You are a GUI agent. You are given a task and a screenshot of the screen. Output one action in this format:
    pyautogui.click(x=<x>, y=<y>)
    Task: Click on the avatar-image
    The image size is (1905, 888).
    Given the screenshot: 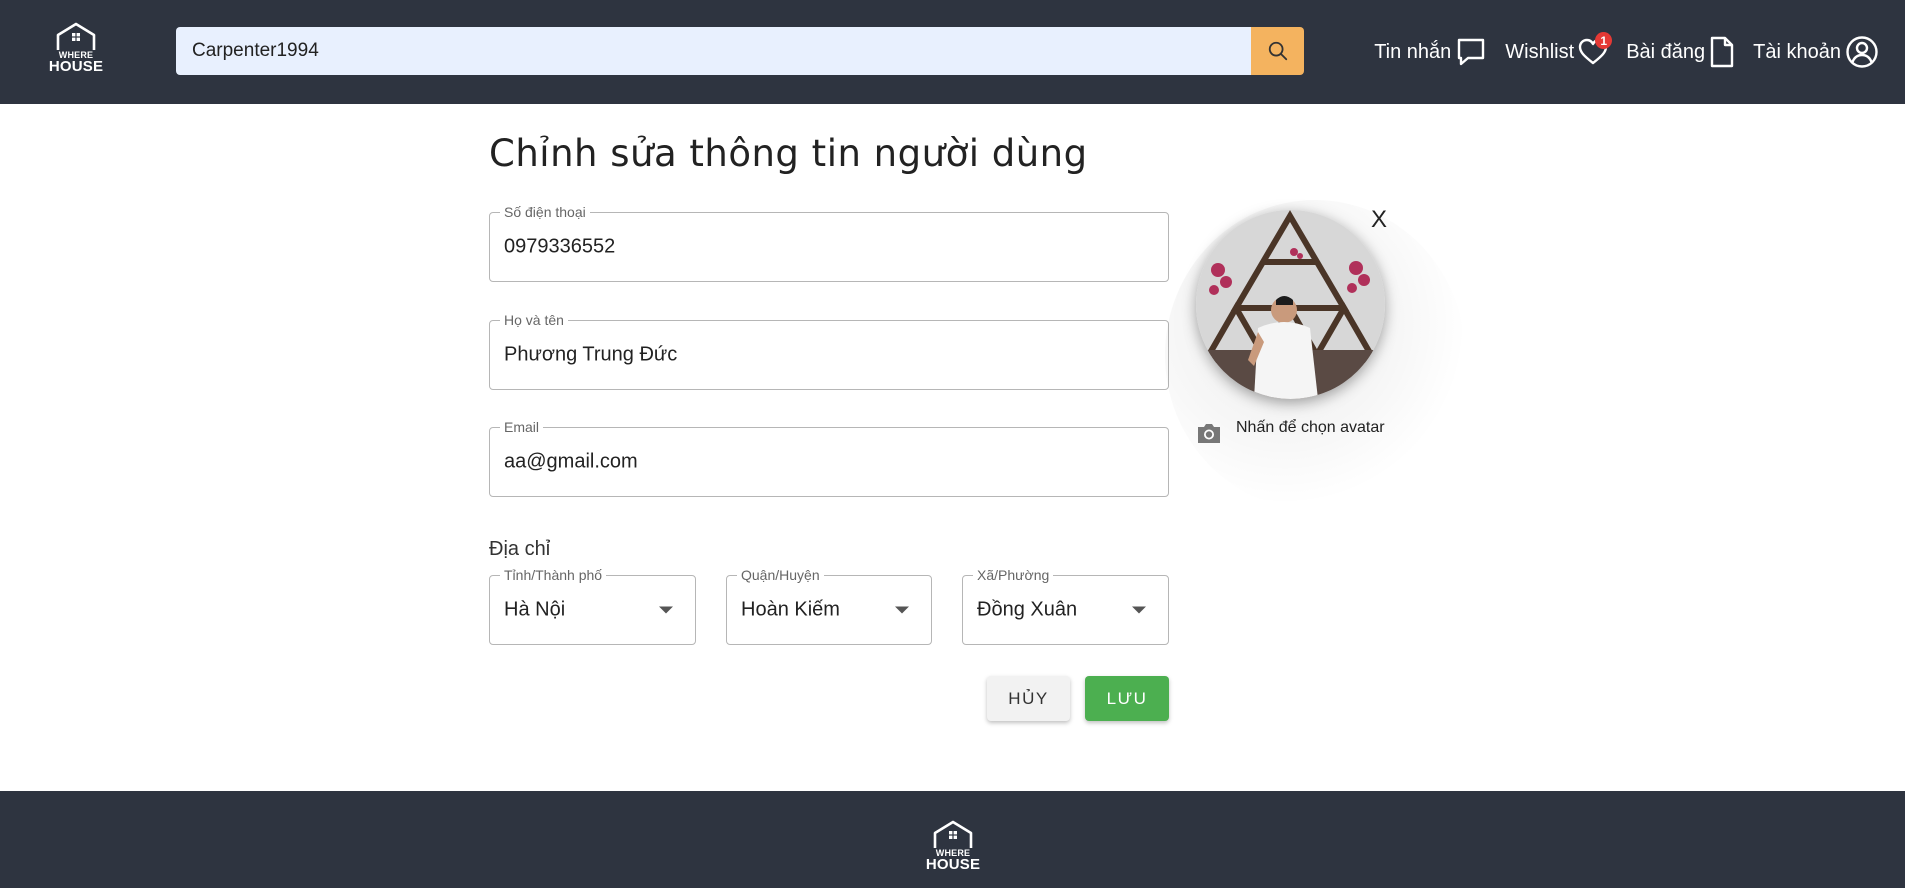 What is the action you would take?
    pyautogui.click(x=1290, y=304)
    